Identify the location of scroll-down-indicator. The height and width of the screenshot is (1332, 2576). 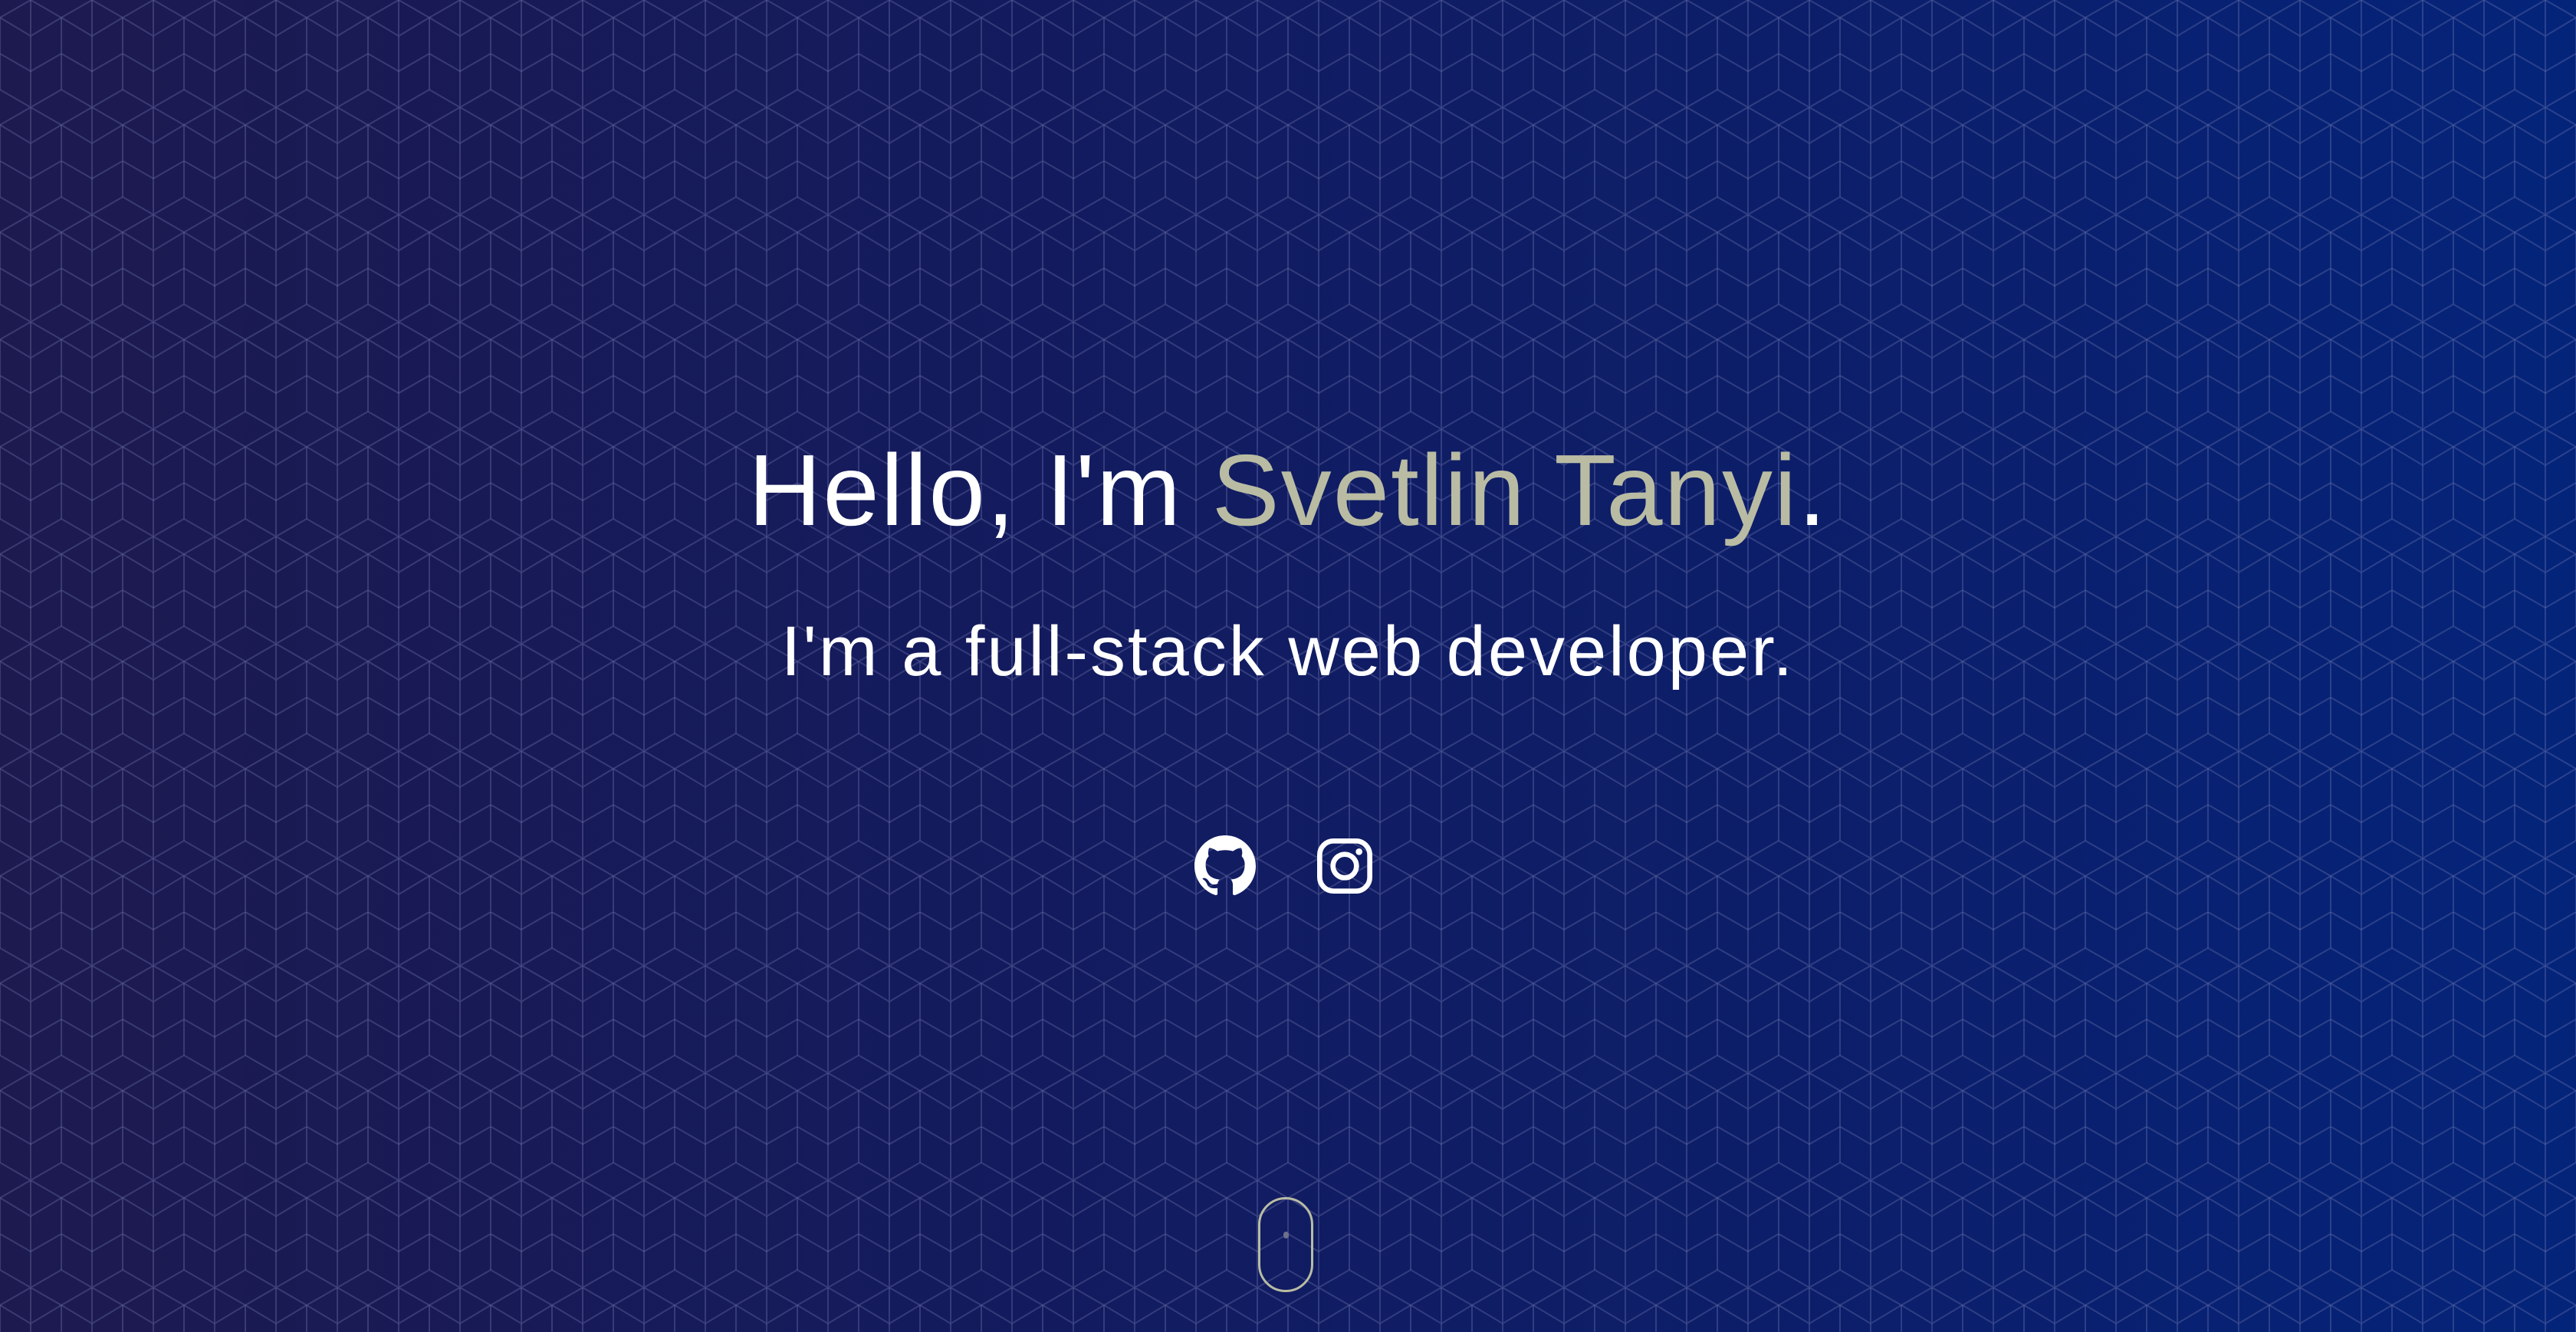
(1286, 1244).